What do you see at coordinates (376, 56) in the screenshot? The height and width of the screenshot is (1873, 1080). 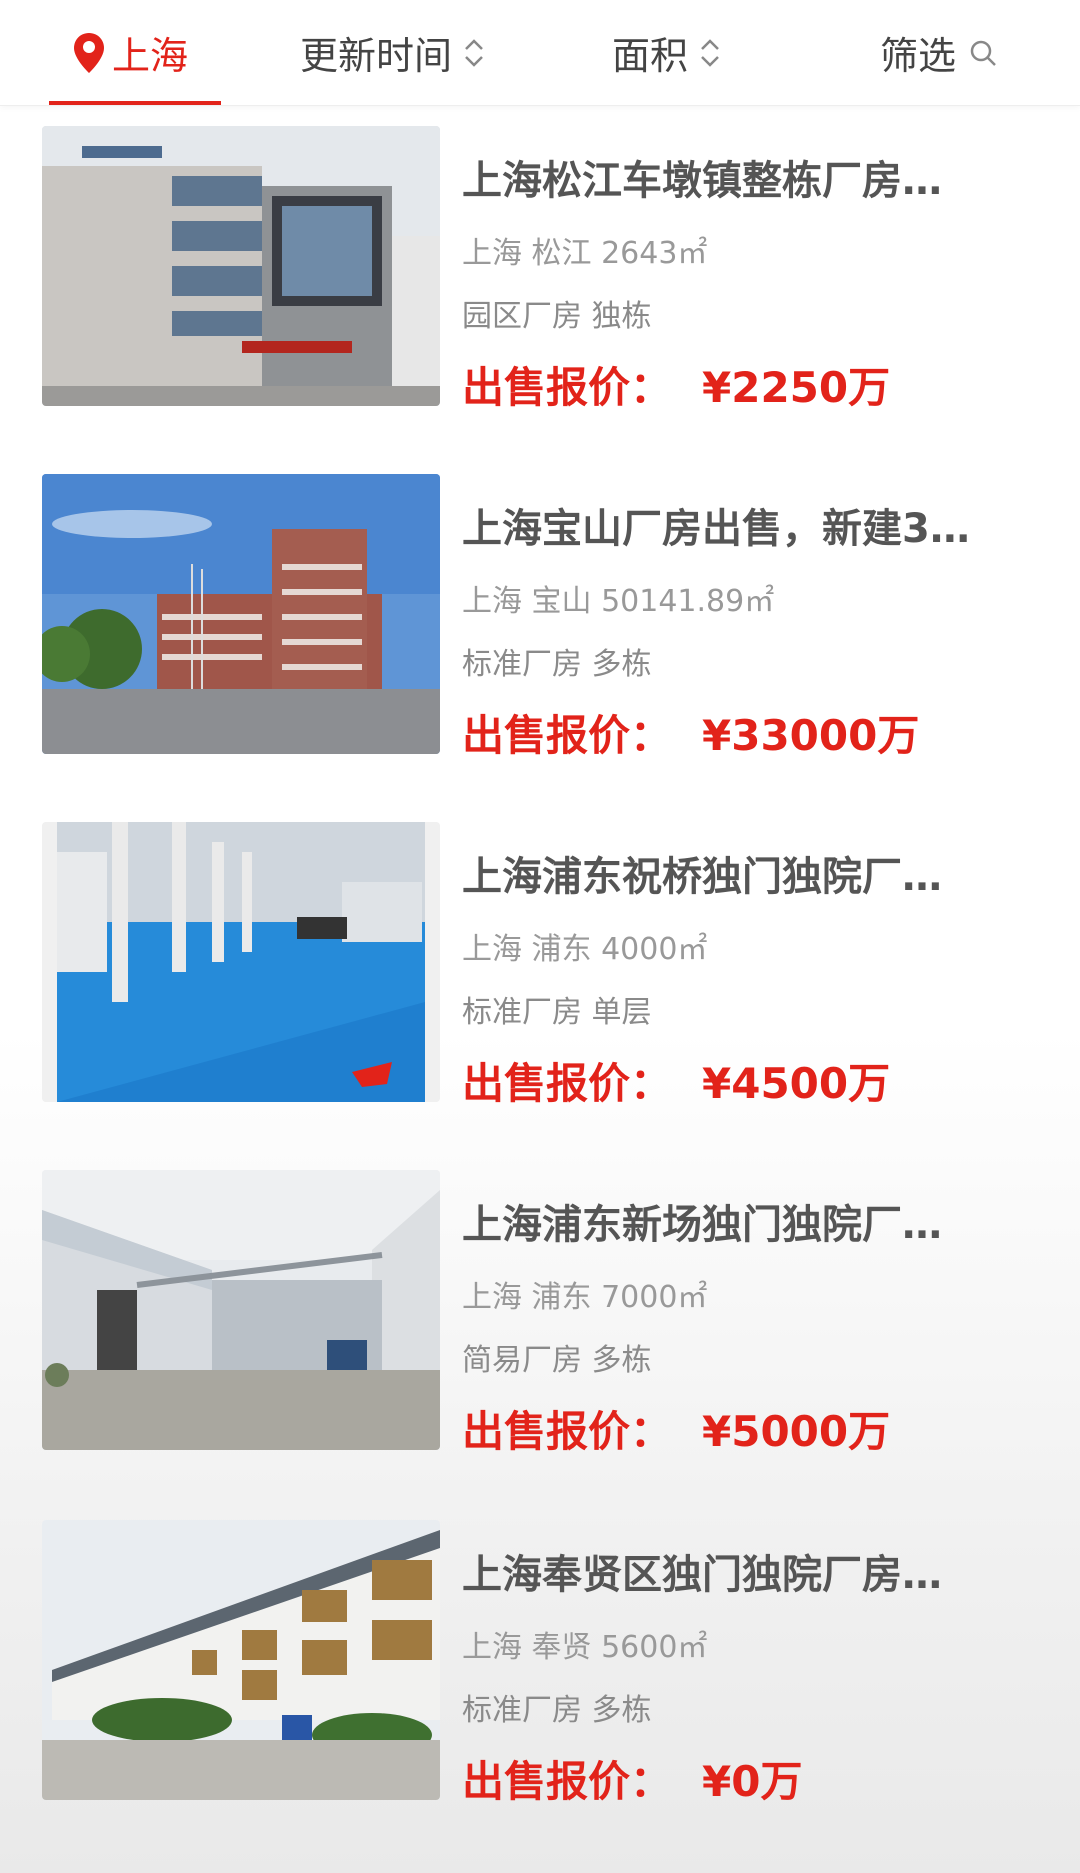 I see `sort-time-label: 更新时间` at bounding box center [376, 56].